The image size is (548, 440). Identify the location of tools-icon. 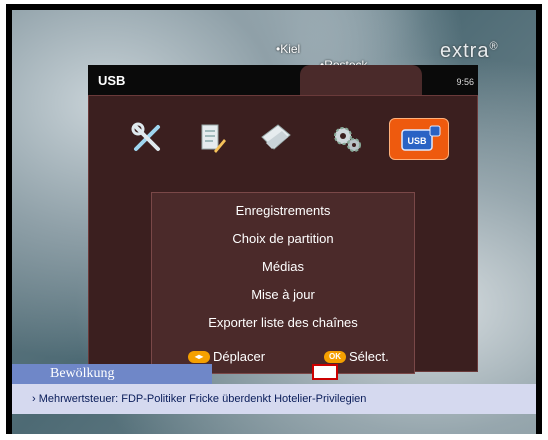
(147, 138).